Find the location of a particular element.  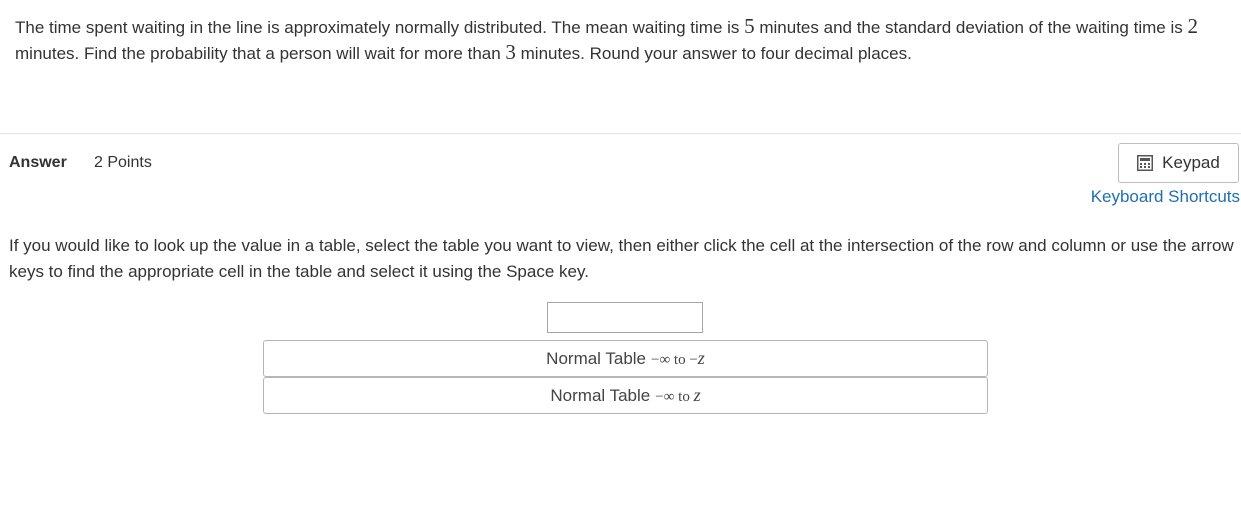

table-range-prefix: −∞ to is located at coordinates (674, 397).